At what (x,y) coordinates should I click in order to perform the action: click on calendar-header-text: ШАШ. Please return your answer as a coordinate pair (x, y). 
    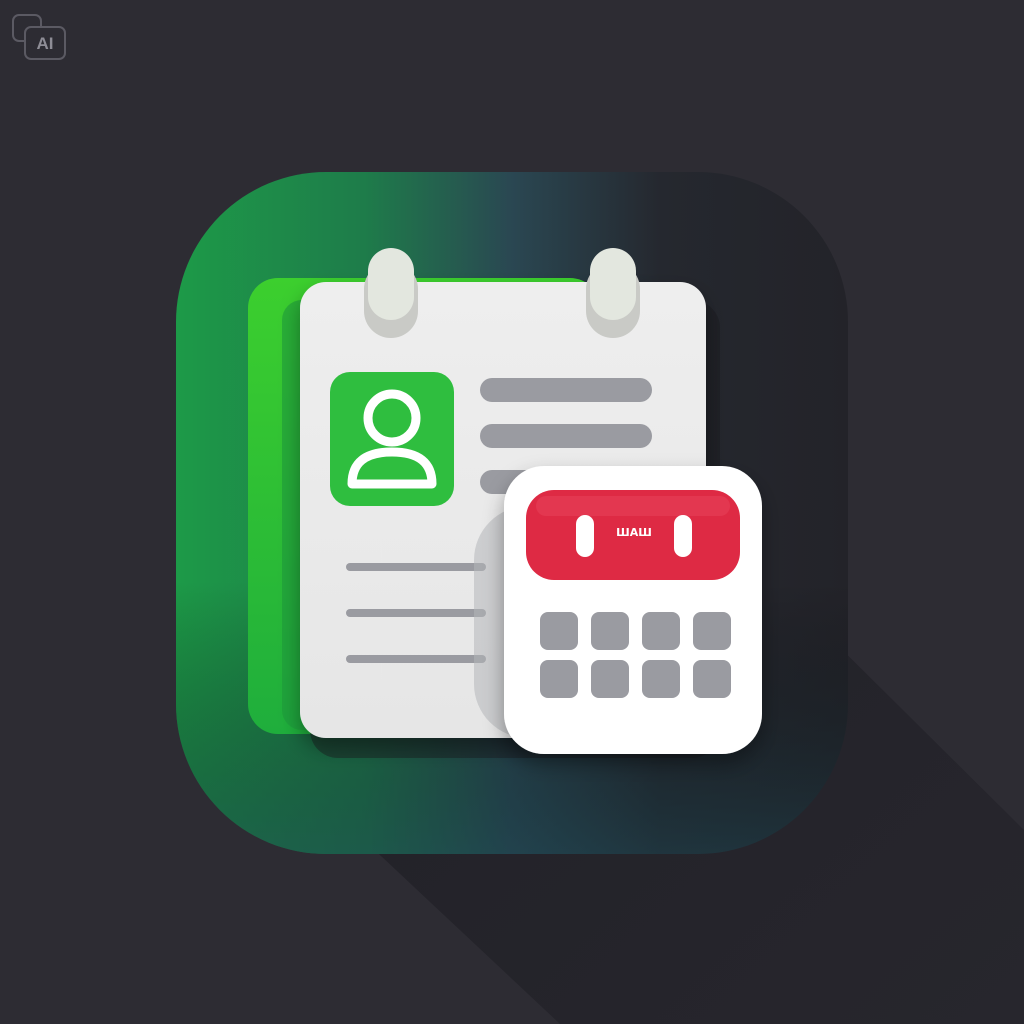
    Looking at the image, I should click on (634, 532).